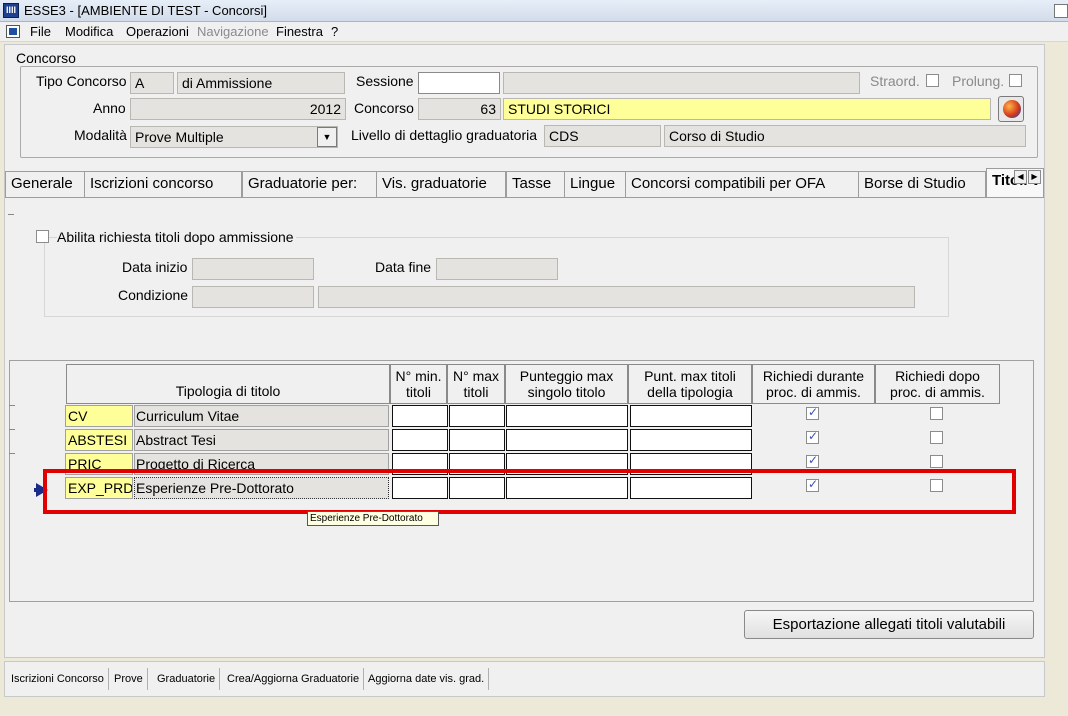  I want to click on menu-help: ?, so click(334, 31).